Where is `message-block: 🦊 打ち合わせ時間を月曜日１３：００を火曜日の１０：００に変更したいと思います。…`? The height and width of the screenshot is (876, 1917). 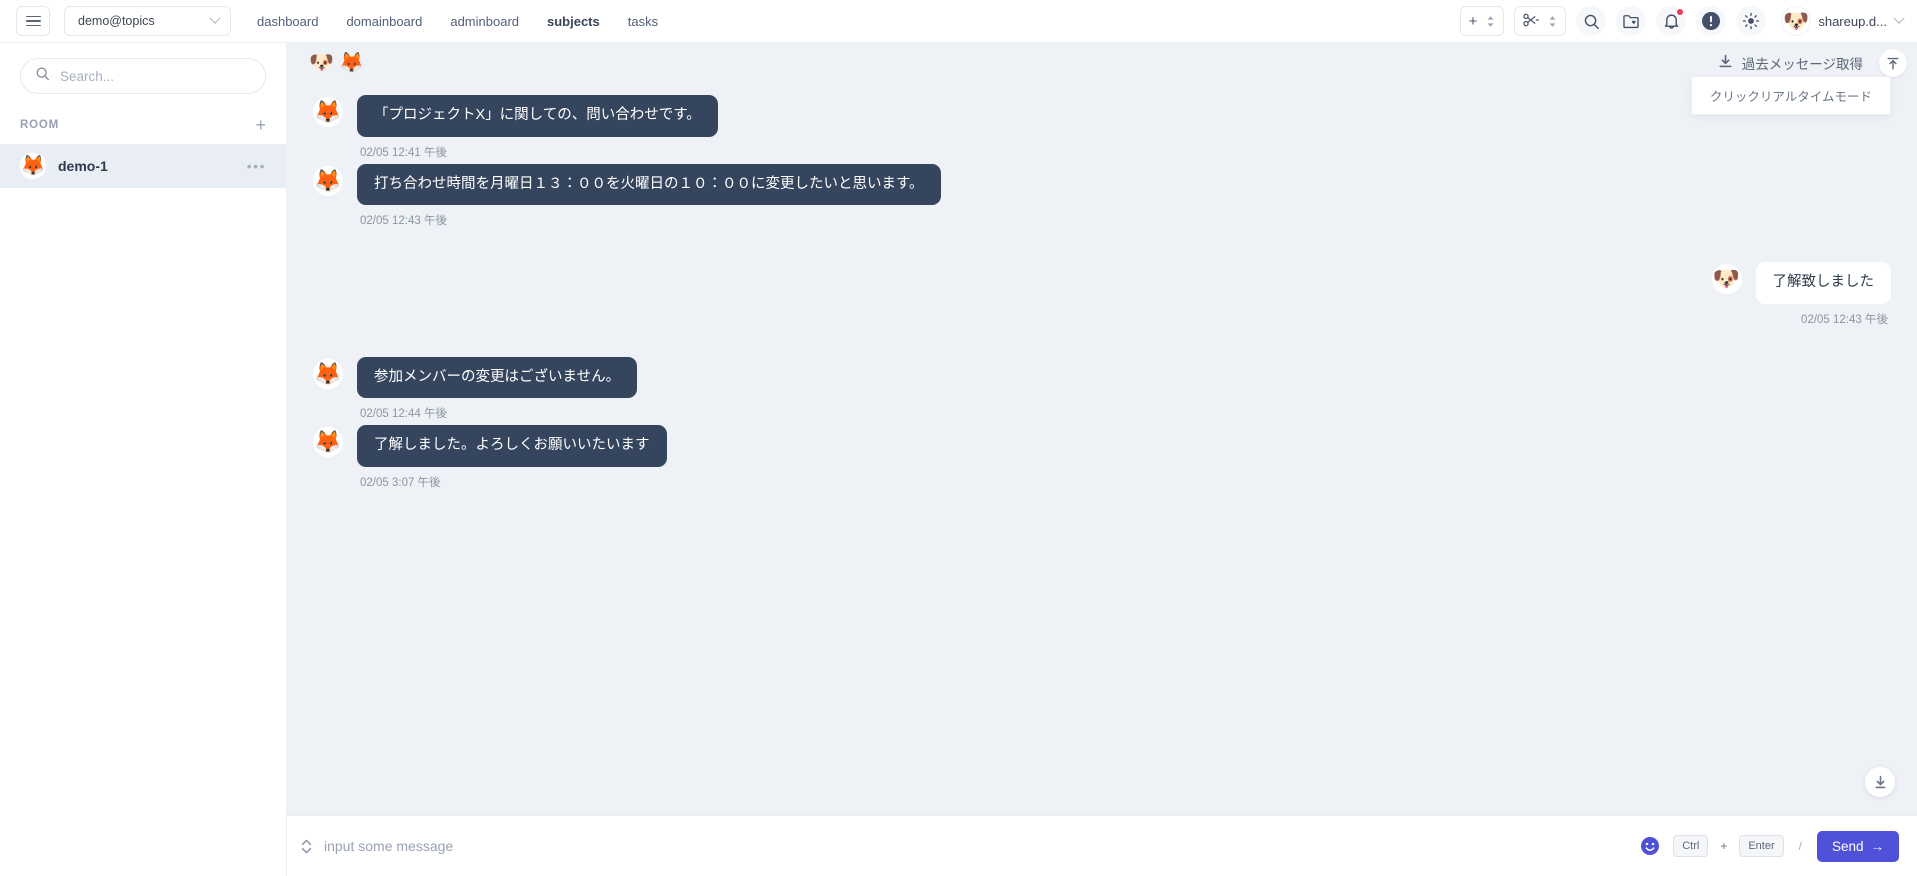
message-block: 🦊 打ち合わせ時間を月曜日１３：００を火曜日の１０：００に変更したいと思います。… is located at coordinates (627, 196).